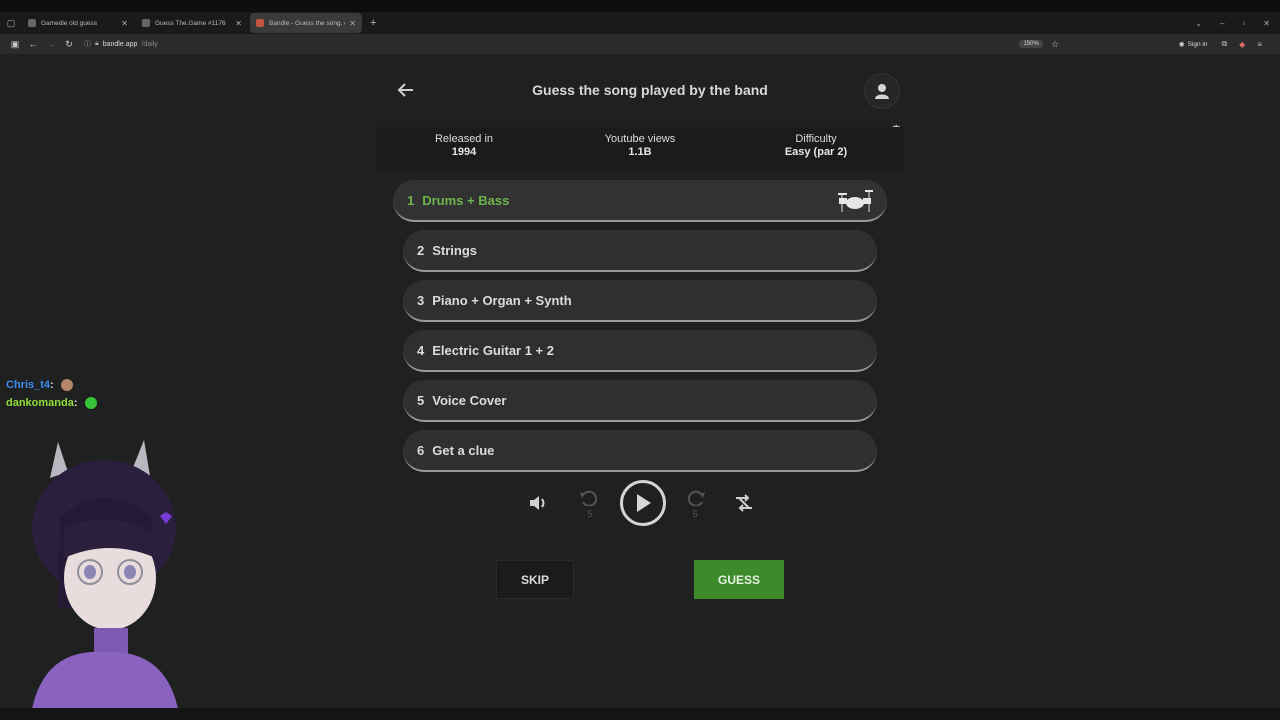 The height and width of the screenshot is (720, 1280). Describe the element at coordinates (11, 23) in the screenshot. I see `tab-list-icon: ▢` at that location.